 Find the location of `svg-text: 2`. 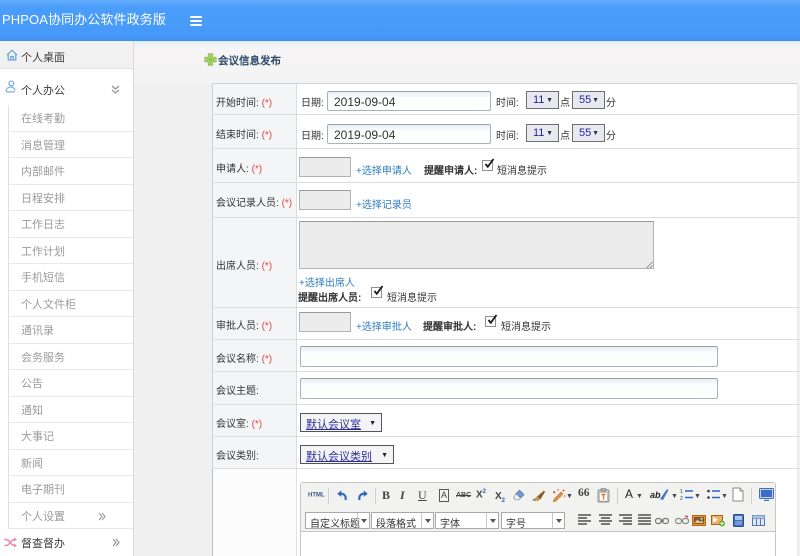

svg-text: 2 is located at coordinates (681, 498).